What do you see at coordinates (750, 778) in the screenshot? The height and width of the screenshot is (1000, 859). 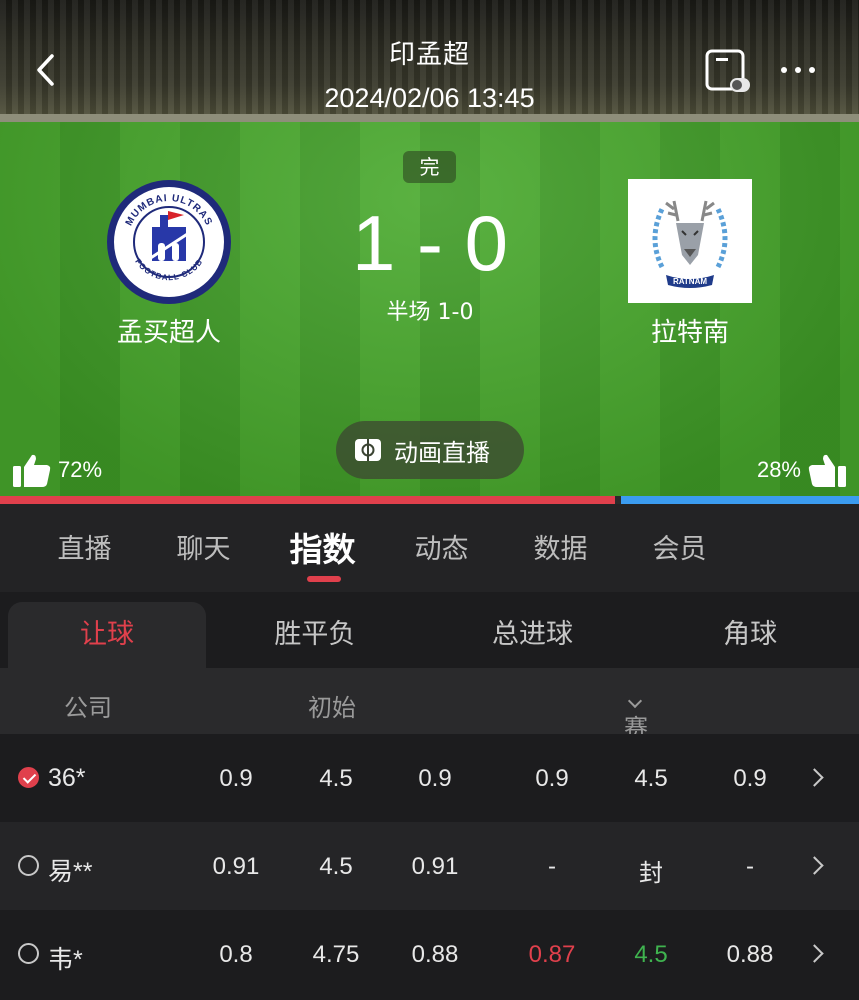 I see `pre-away-odds: 0.9` at bounding box center [750, 778].